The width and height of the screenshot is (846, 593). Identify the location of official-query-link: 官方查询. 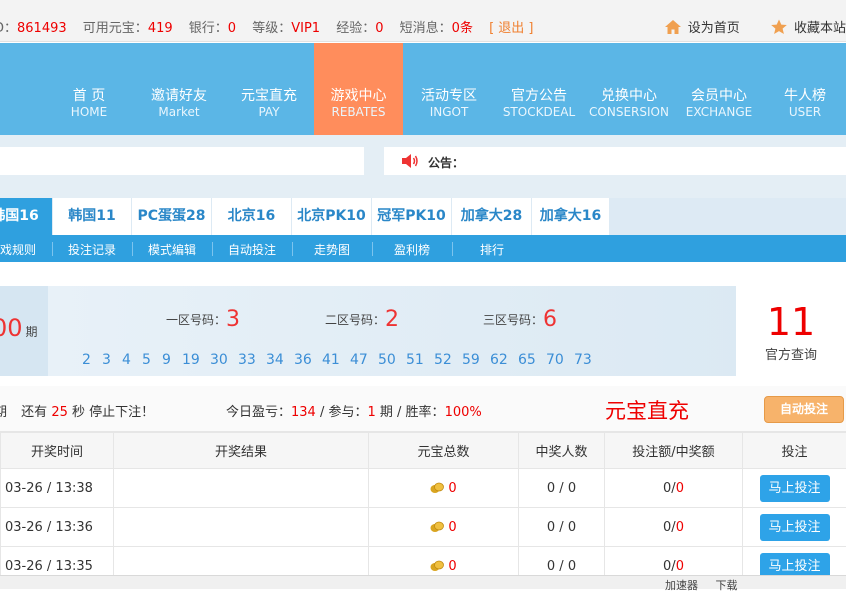
(791, 353).